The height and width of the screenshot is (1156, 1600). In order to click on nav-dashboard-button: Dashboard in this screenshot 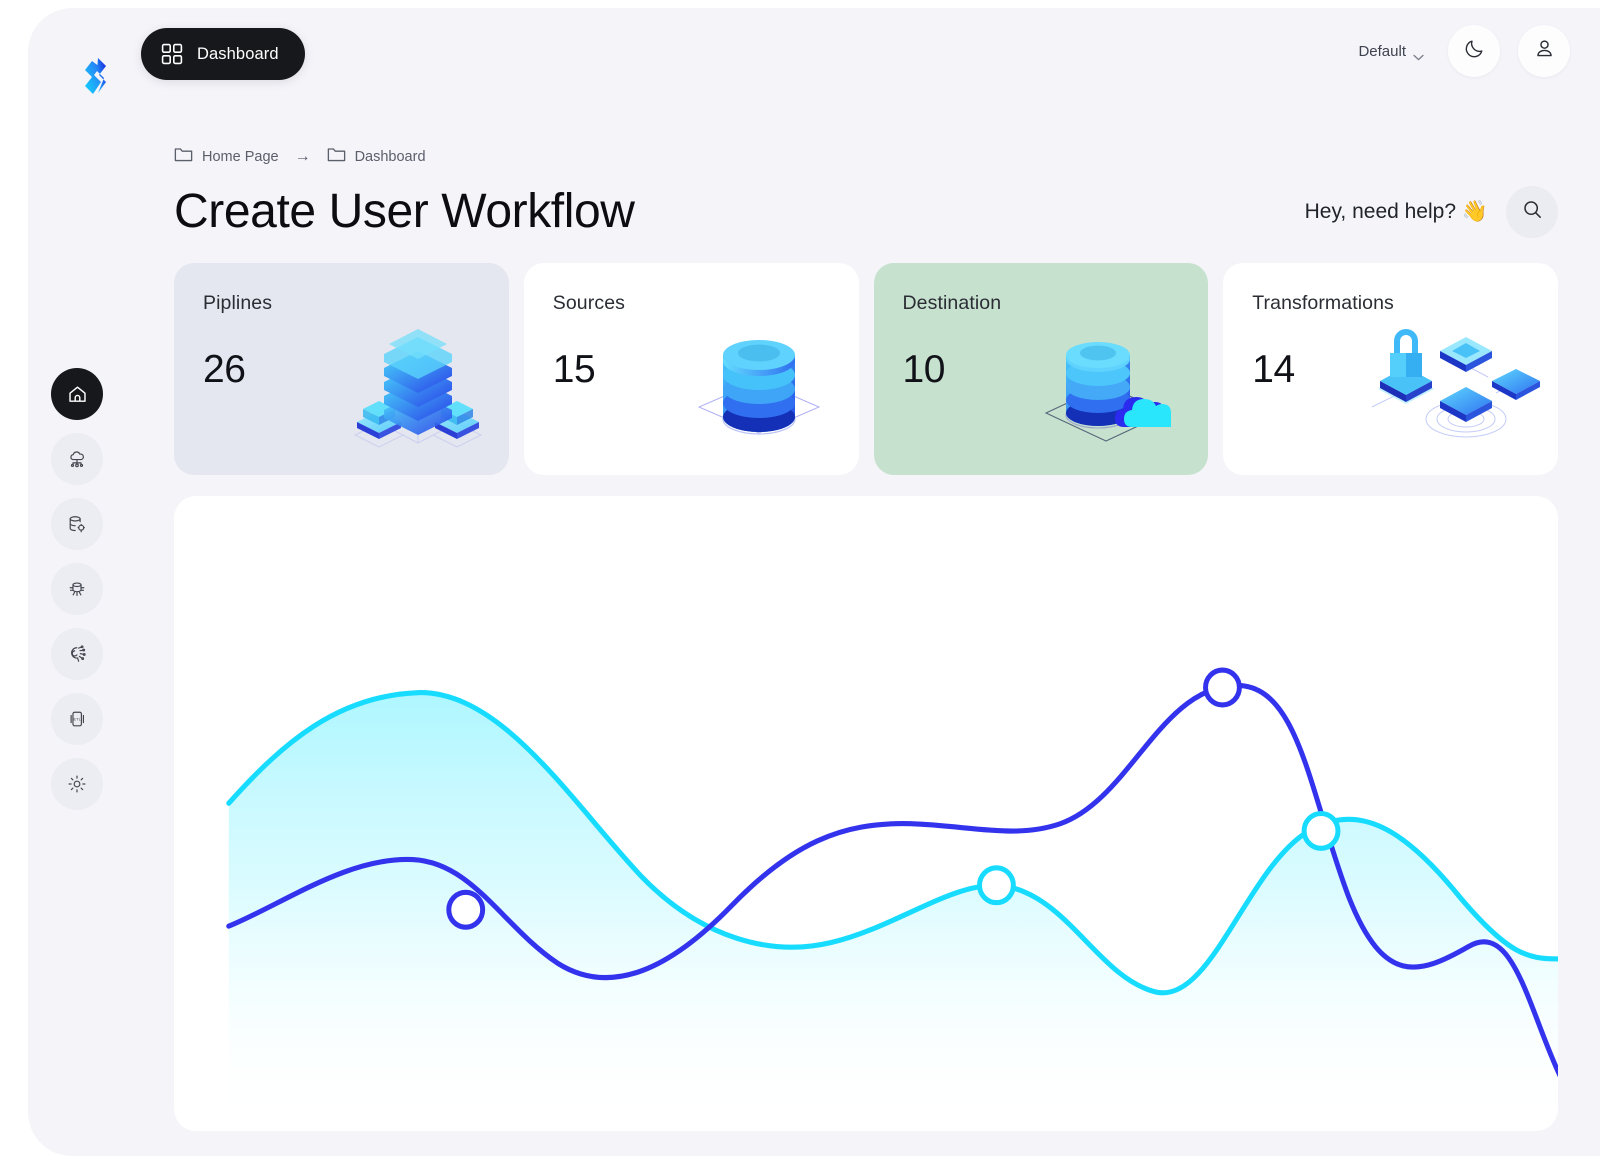, I will do `click(223, 54)`.